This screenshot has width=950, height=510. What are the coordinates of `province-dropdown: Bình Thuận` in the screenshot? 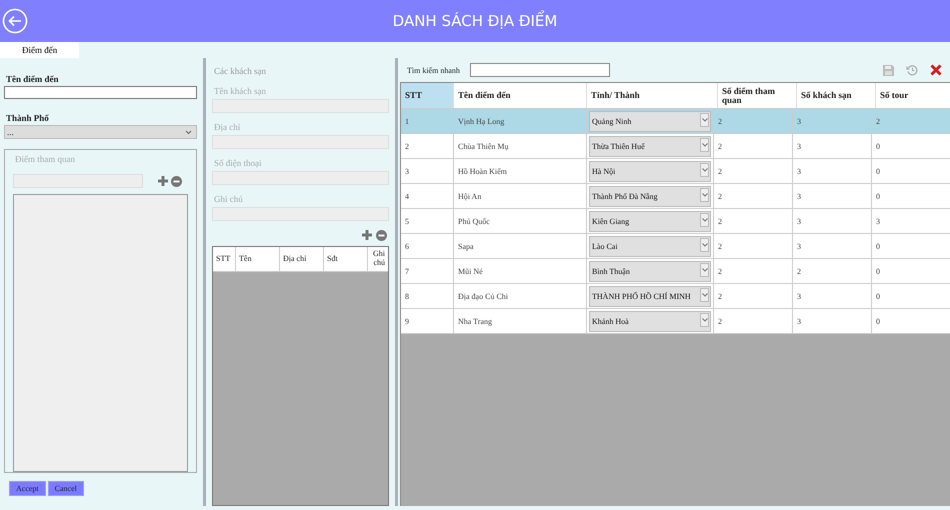 It's located at (650, 271).